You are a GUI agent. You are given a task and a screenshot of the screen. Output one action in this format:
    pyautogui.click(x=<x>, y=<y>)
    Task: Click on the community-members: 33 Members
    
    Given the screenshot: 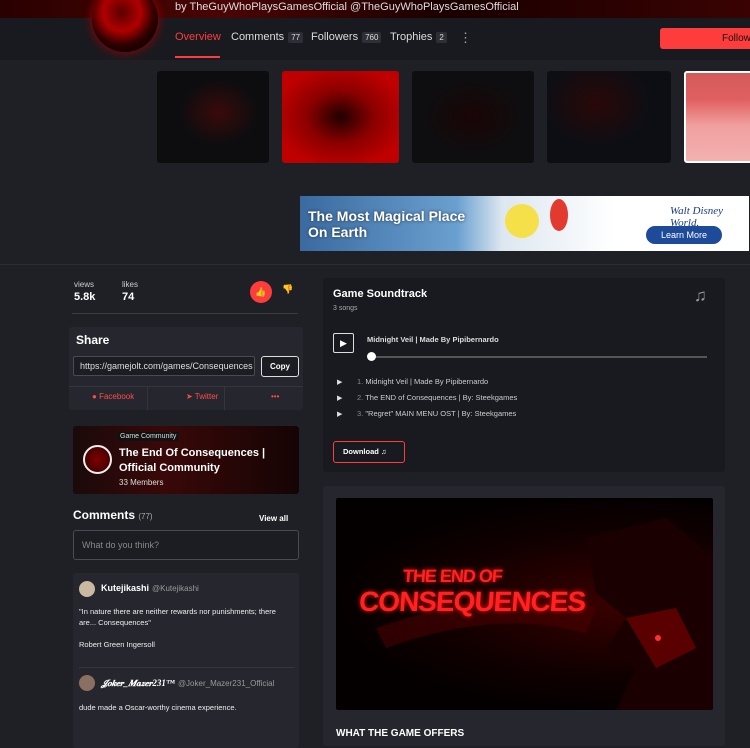 What is the action you would take?
    pyautogui.click(x=141, y=482)
    